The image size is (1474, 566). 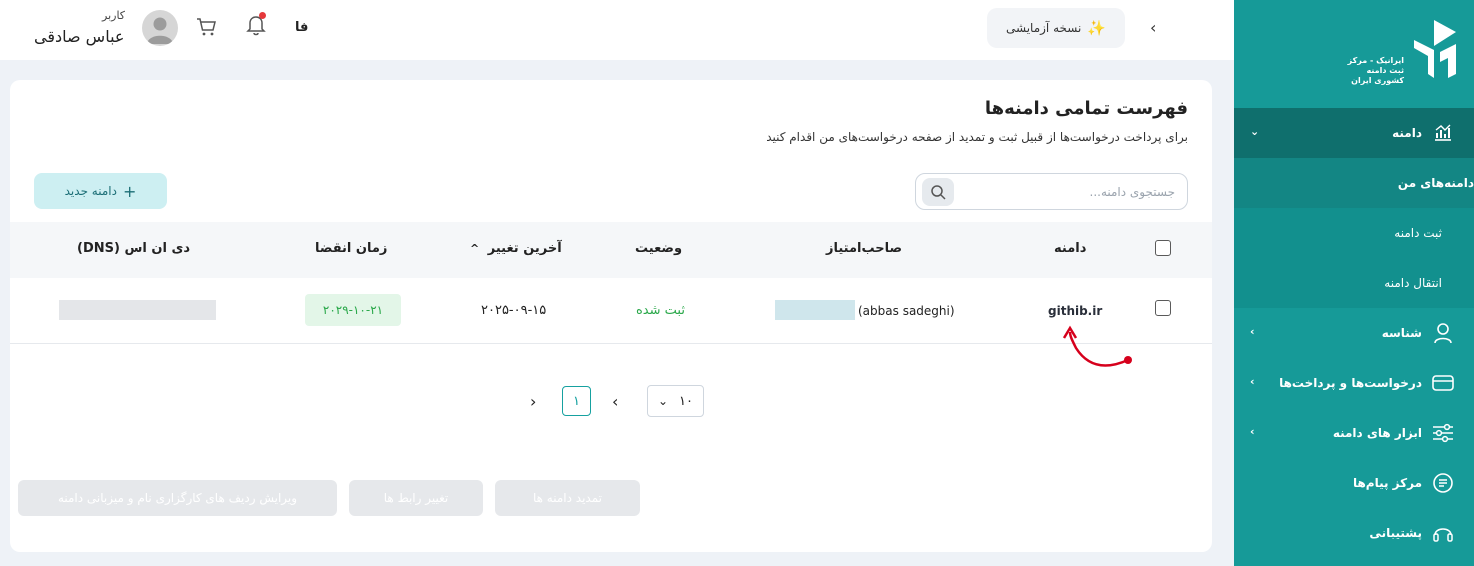 I want to click on sidebar-item-transfer-domain: انتقال دامنه, so click(x=1354, y=283).